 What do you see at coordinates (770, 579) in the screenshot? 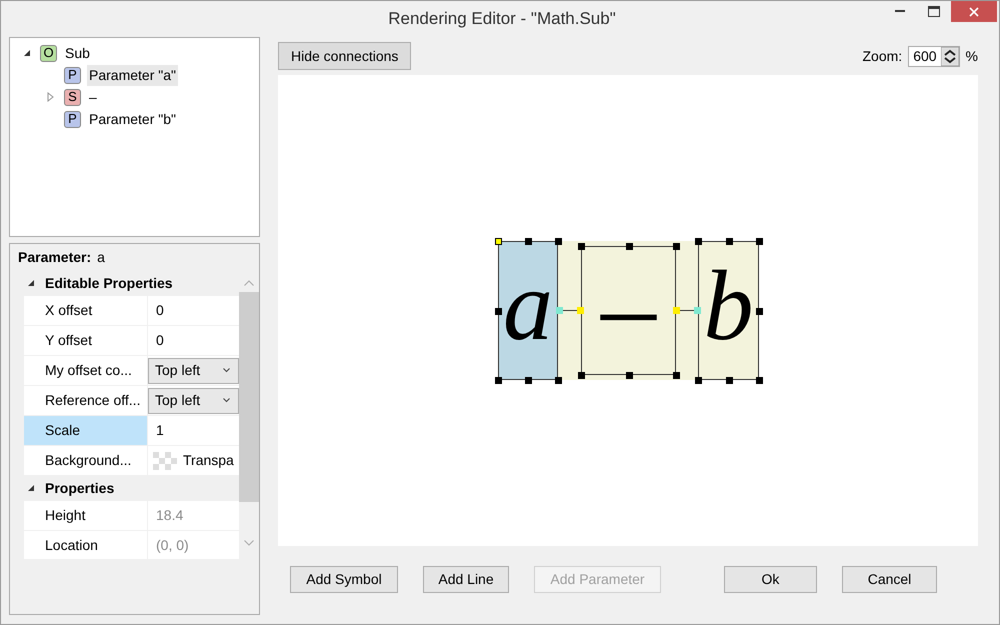
I see `dialog-button: Ok` at bounding box center [770, 579].